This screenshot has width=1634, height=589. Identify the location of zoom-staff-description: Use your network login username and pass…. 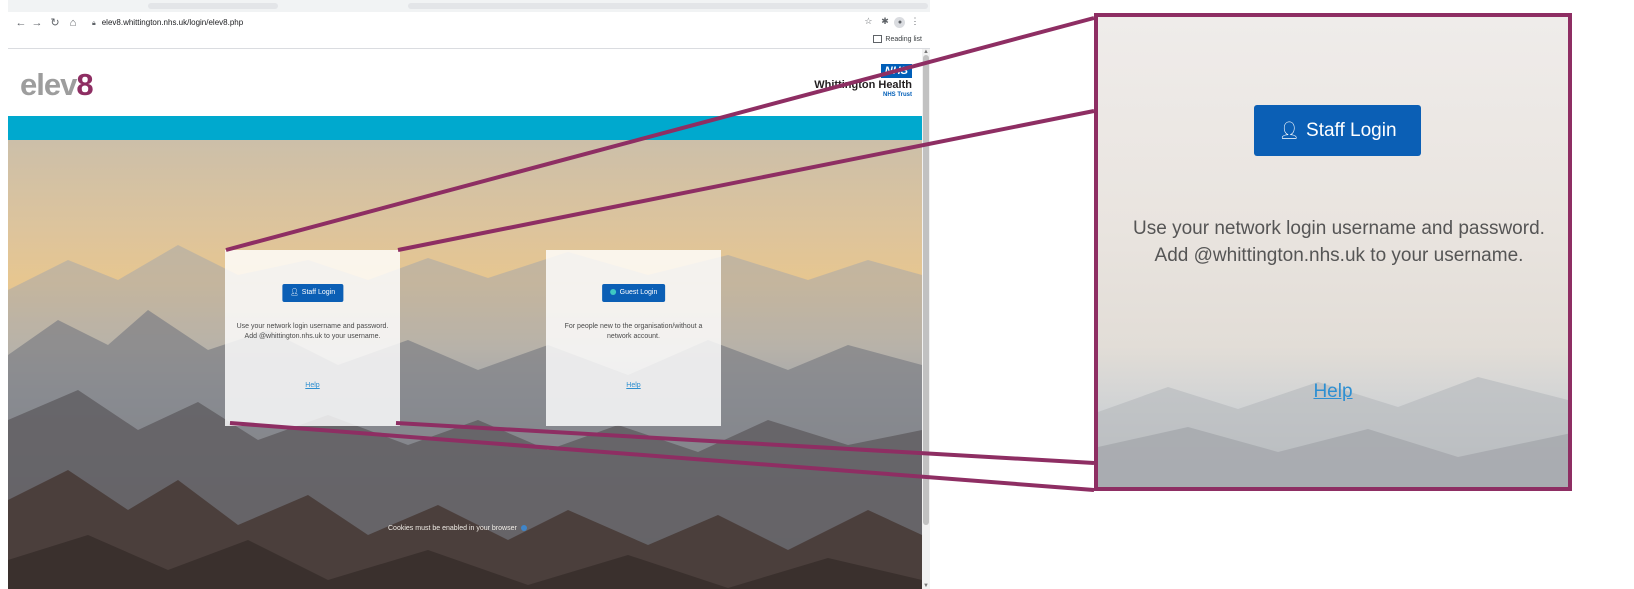
(1339, 242).